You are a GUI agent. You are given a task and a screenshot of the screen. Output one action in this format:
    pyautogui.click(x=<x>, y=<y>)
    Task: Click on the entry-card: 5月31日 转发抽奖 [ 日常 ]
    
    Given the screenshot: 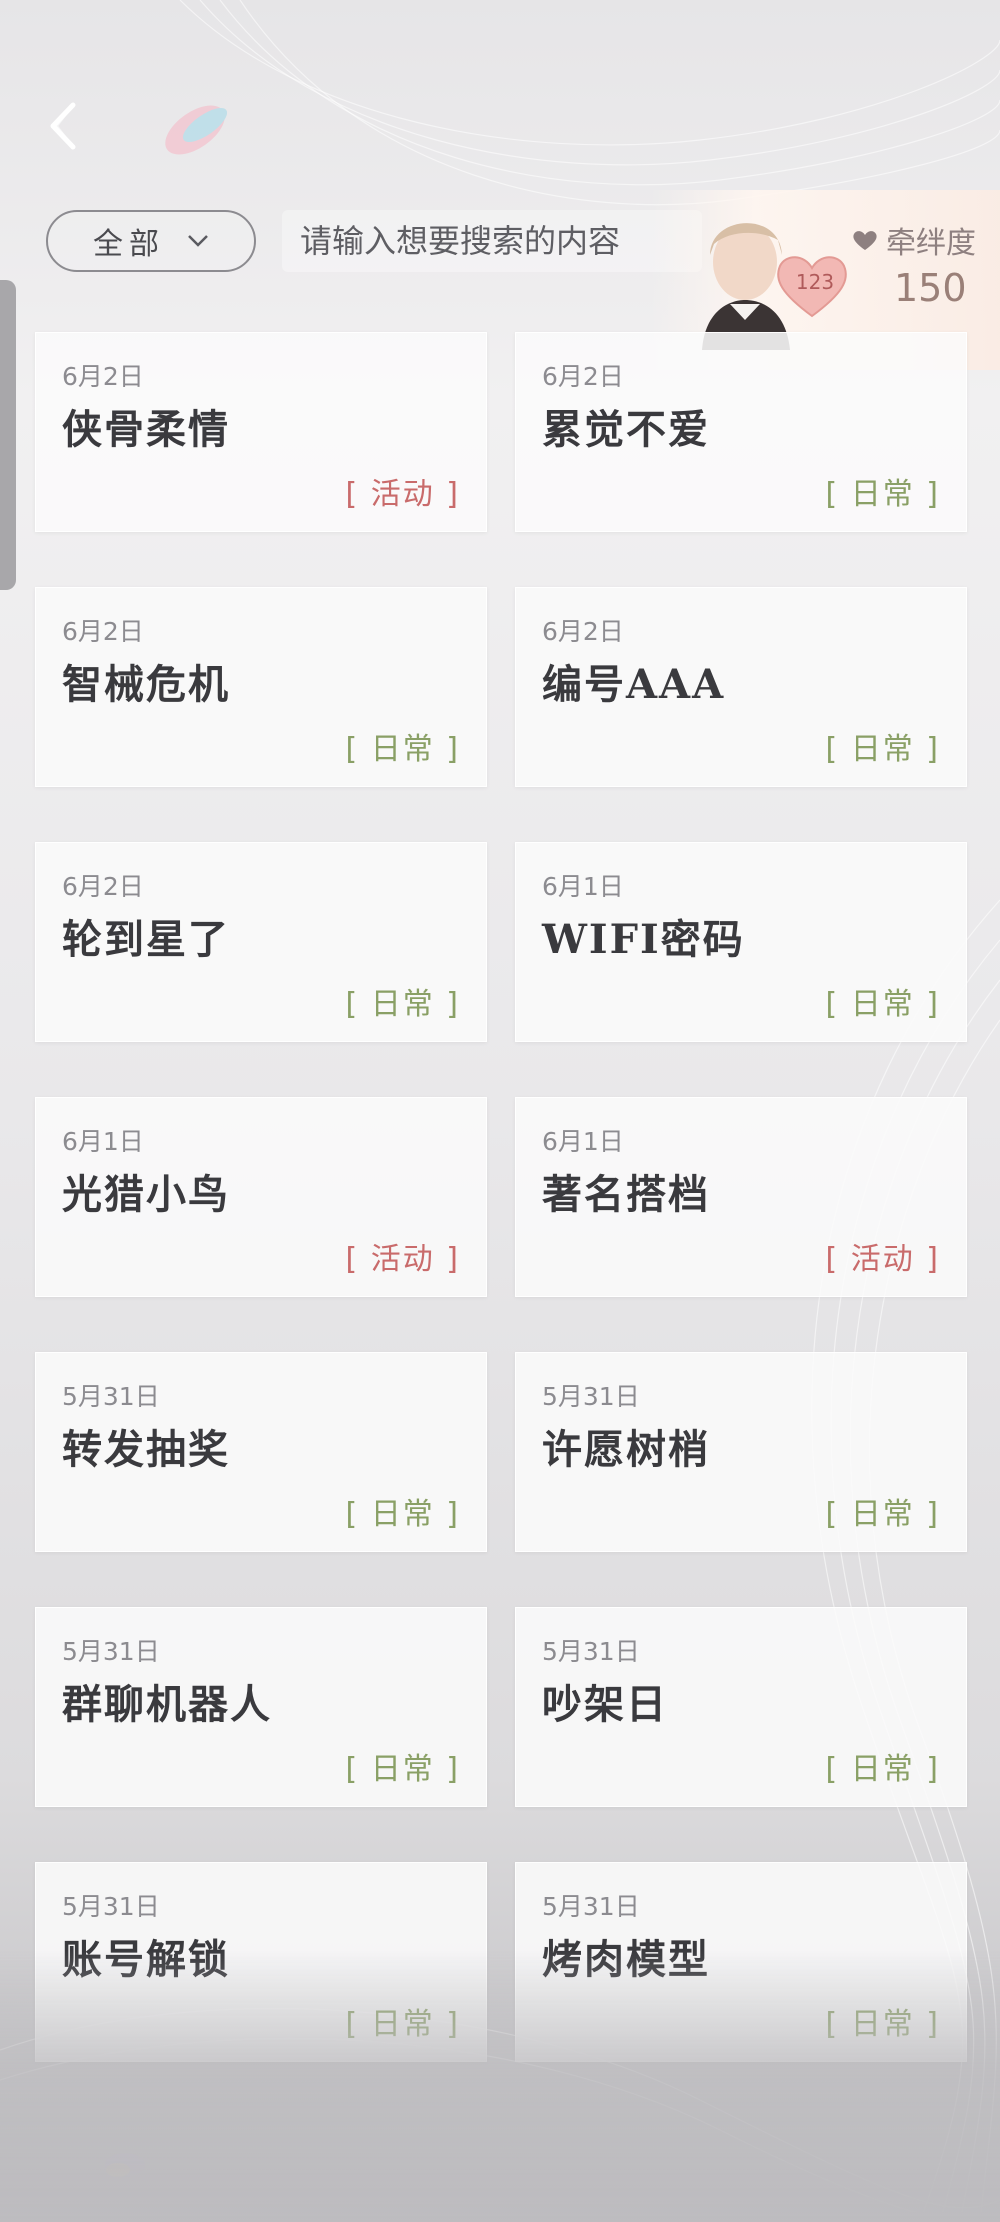 What is the action you would take?
    pyautogui.click(x=261, y=1452)
    